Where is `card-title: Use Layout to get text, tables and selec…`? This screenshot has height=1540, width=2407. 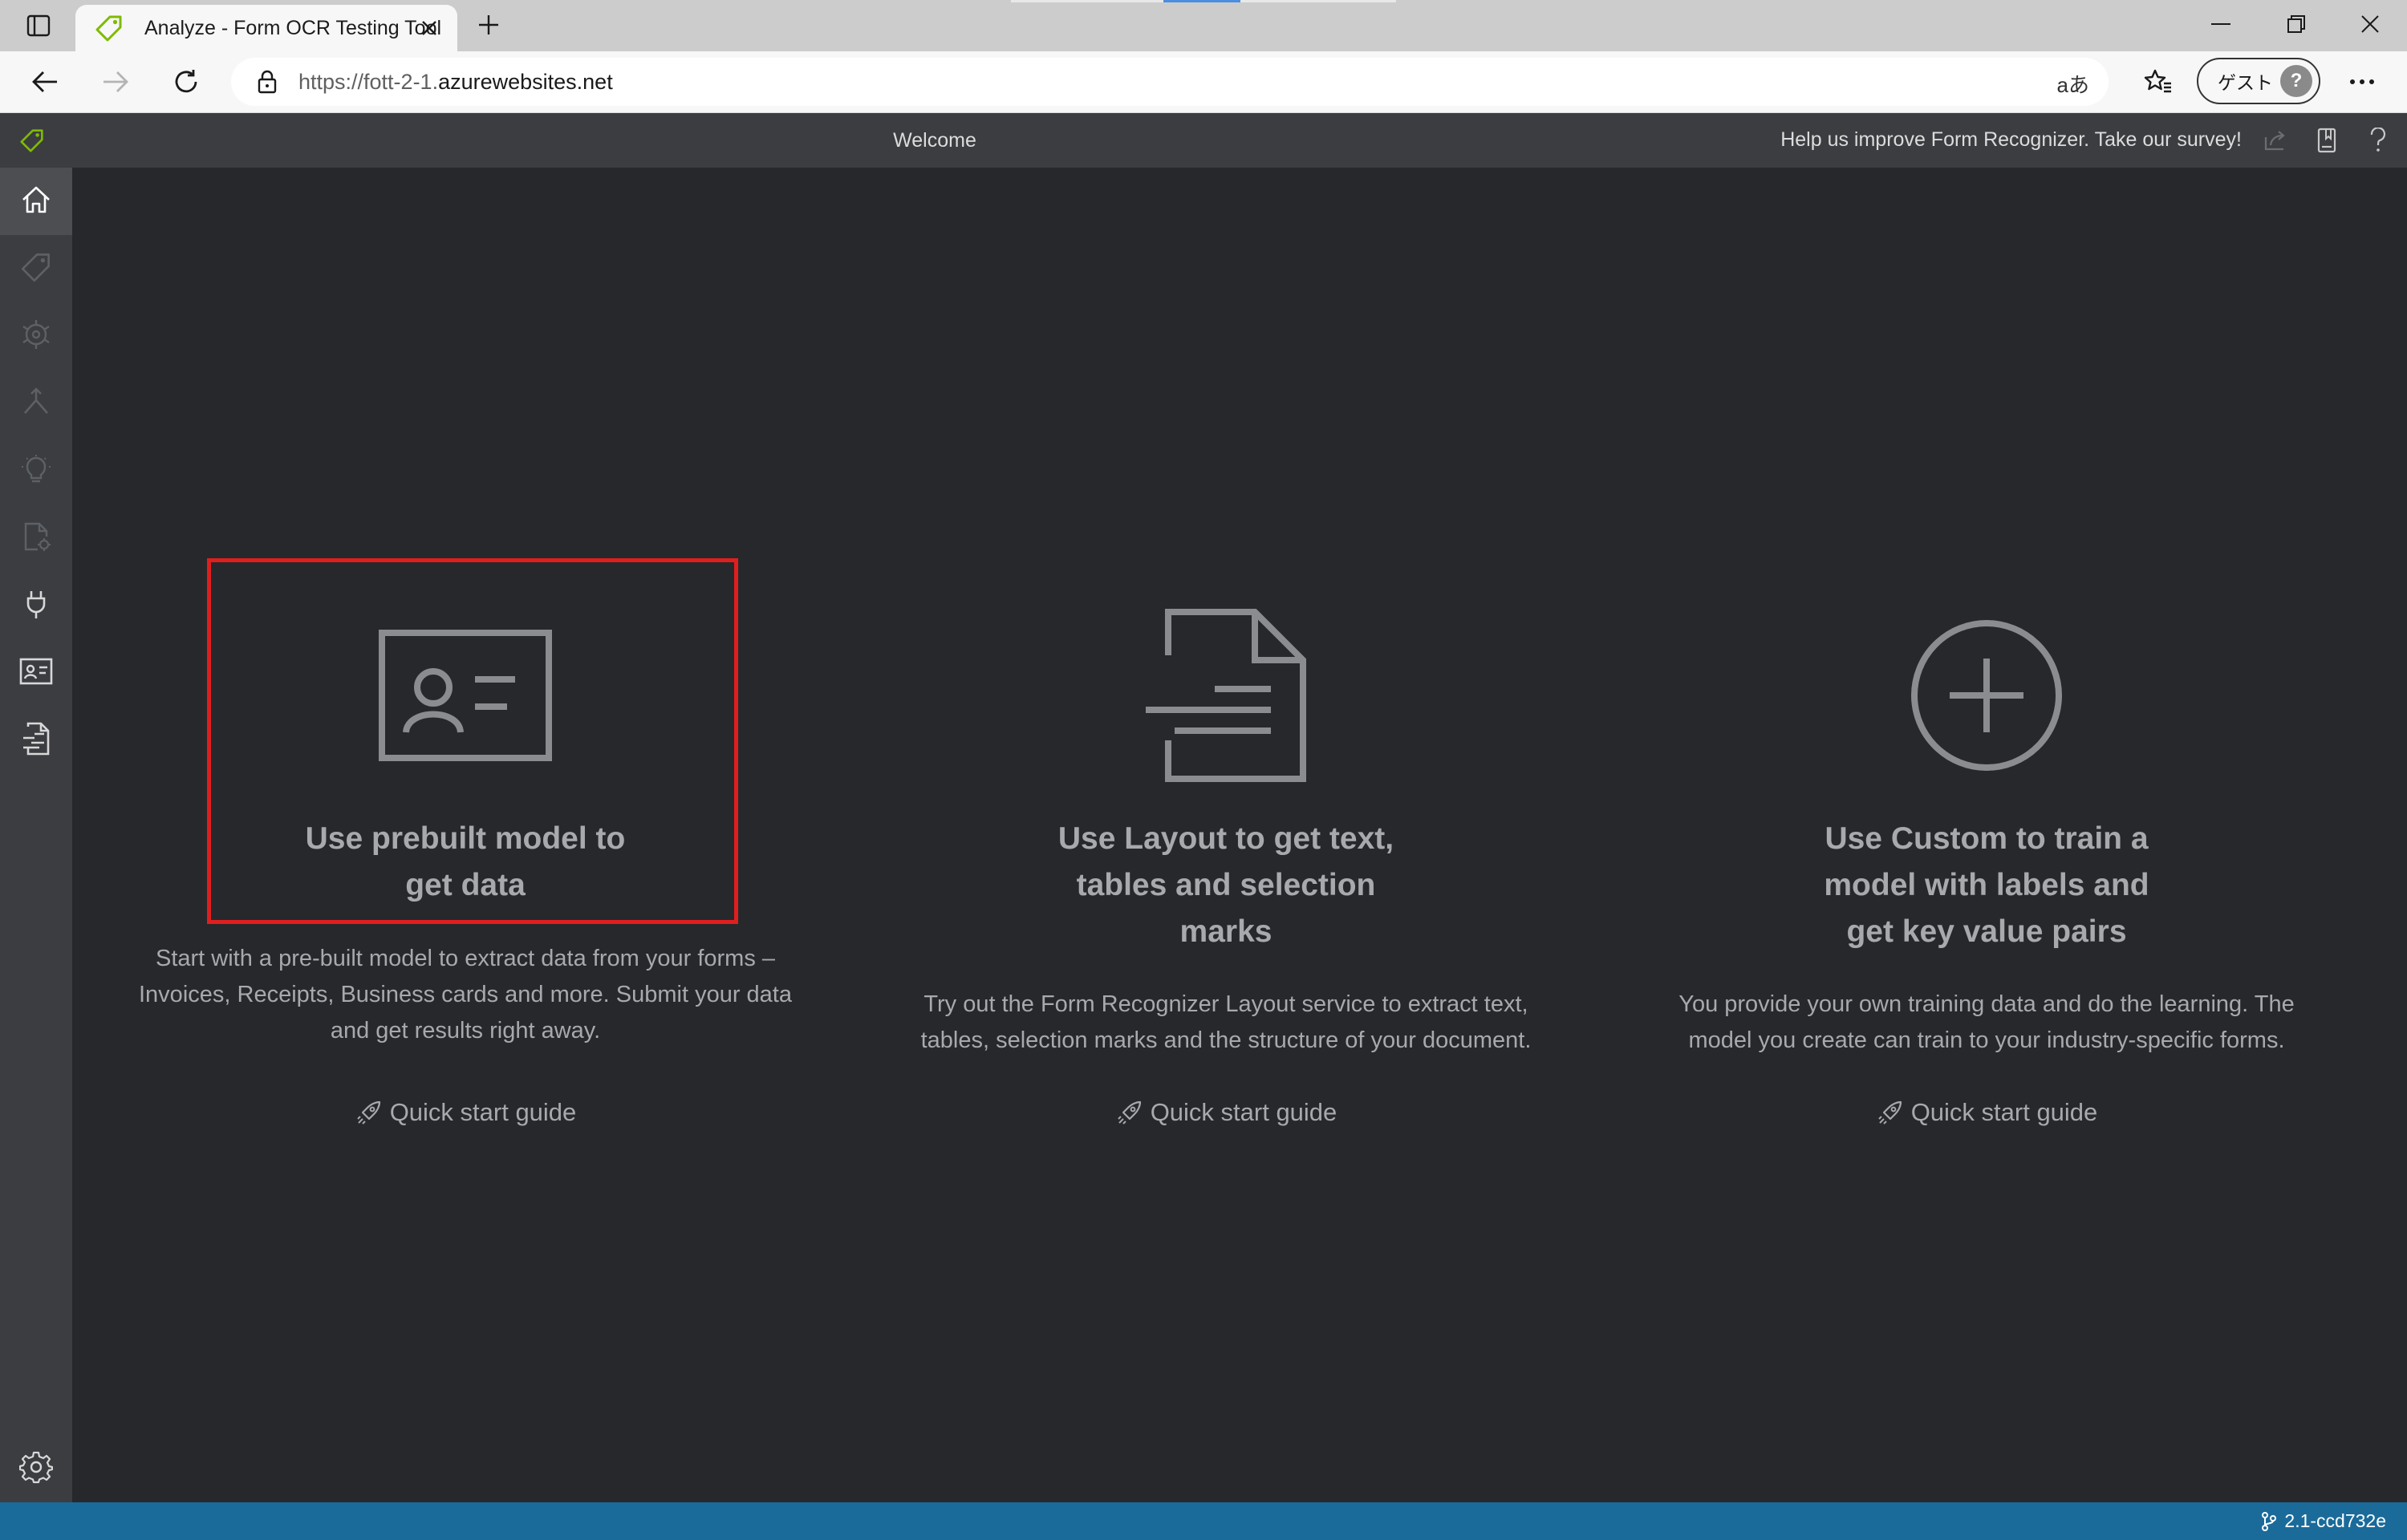
card-title: Use Layout to get text, tables and selec… is located at coordinates (1226, 885).